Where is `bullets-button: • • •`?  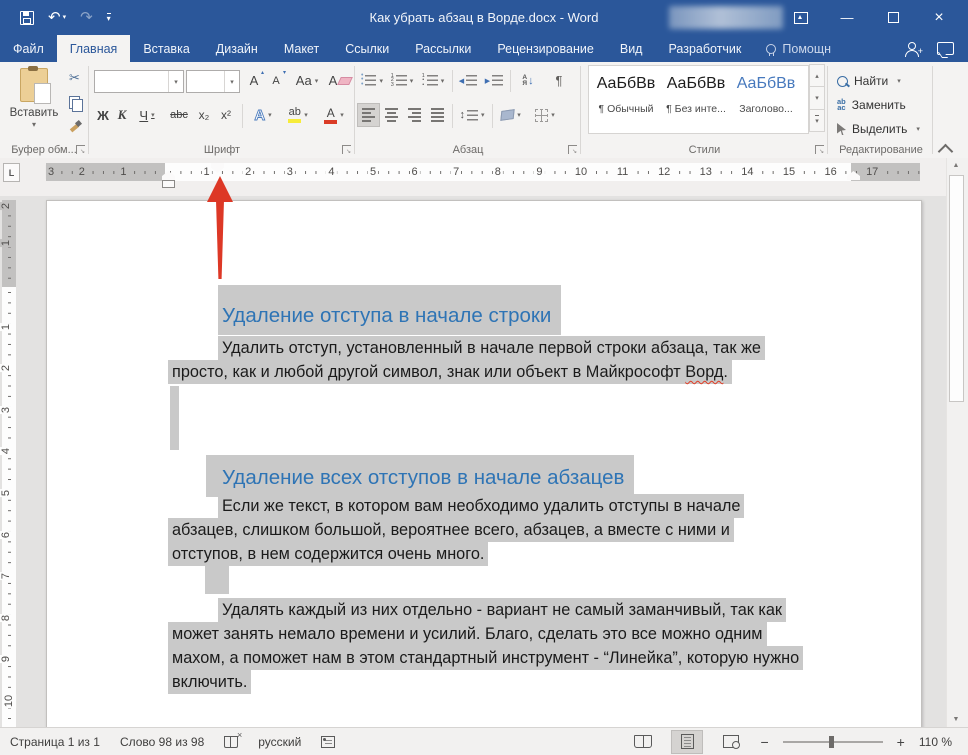 bullets-button: • • • is located at coordinates (372, 80).